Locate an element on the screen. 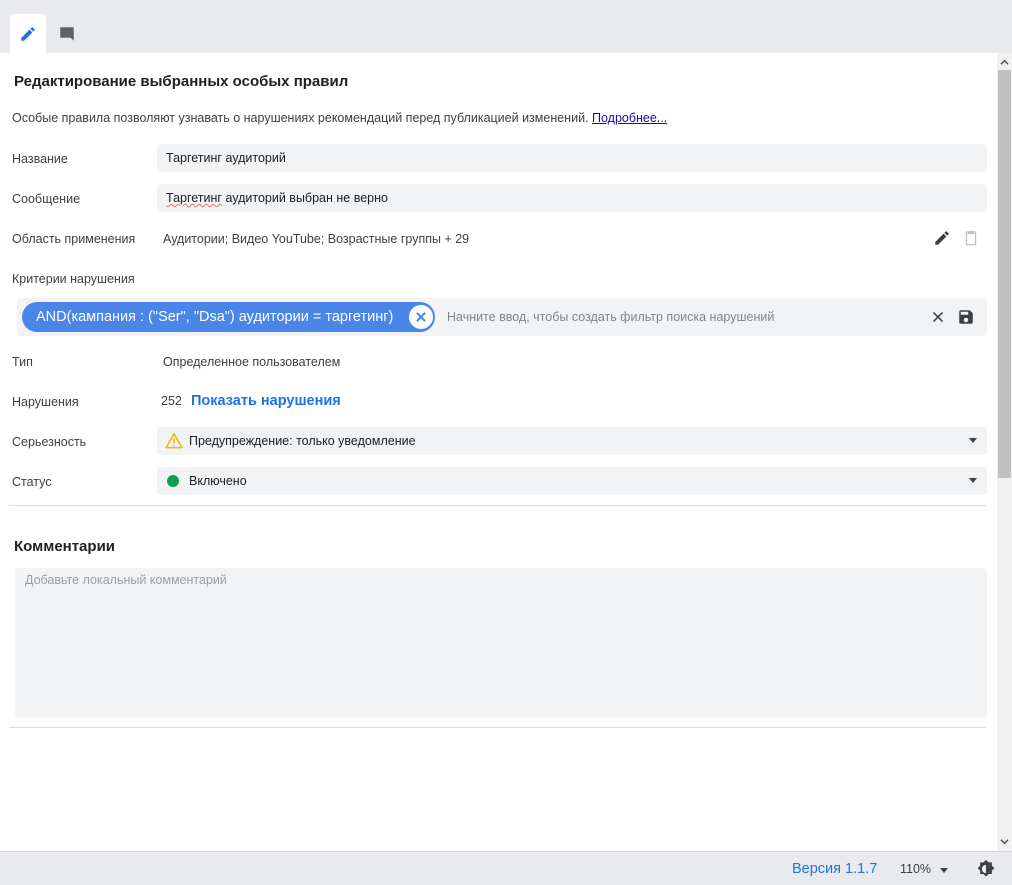  name-label: Название is located at coordinates (40, 159).